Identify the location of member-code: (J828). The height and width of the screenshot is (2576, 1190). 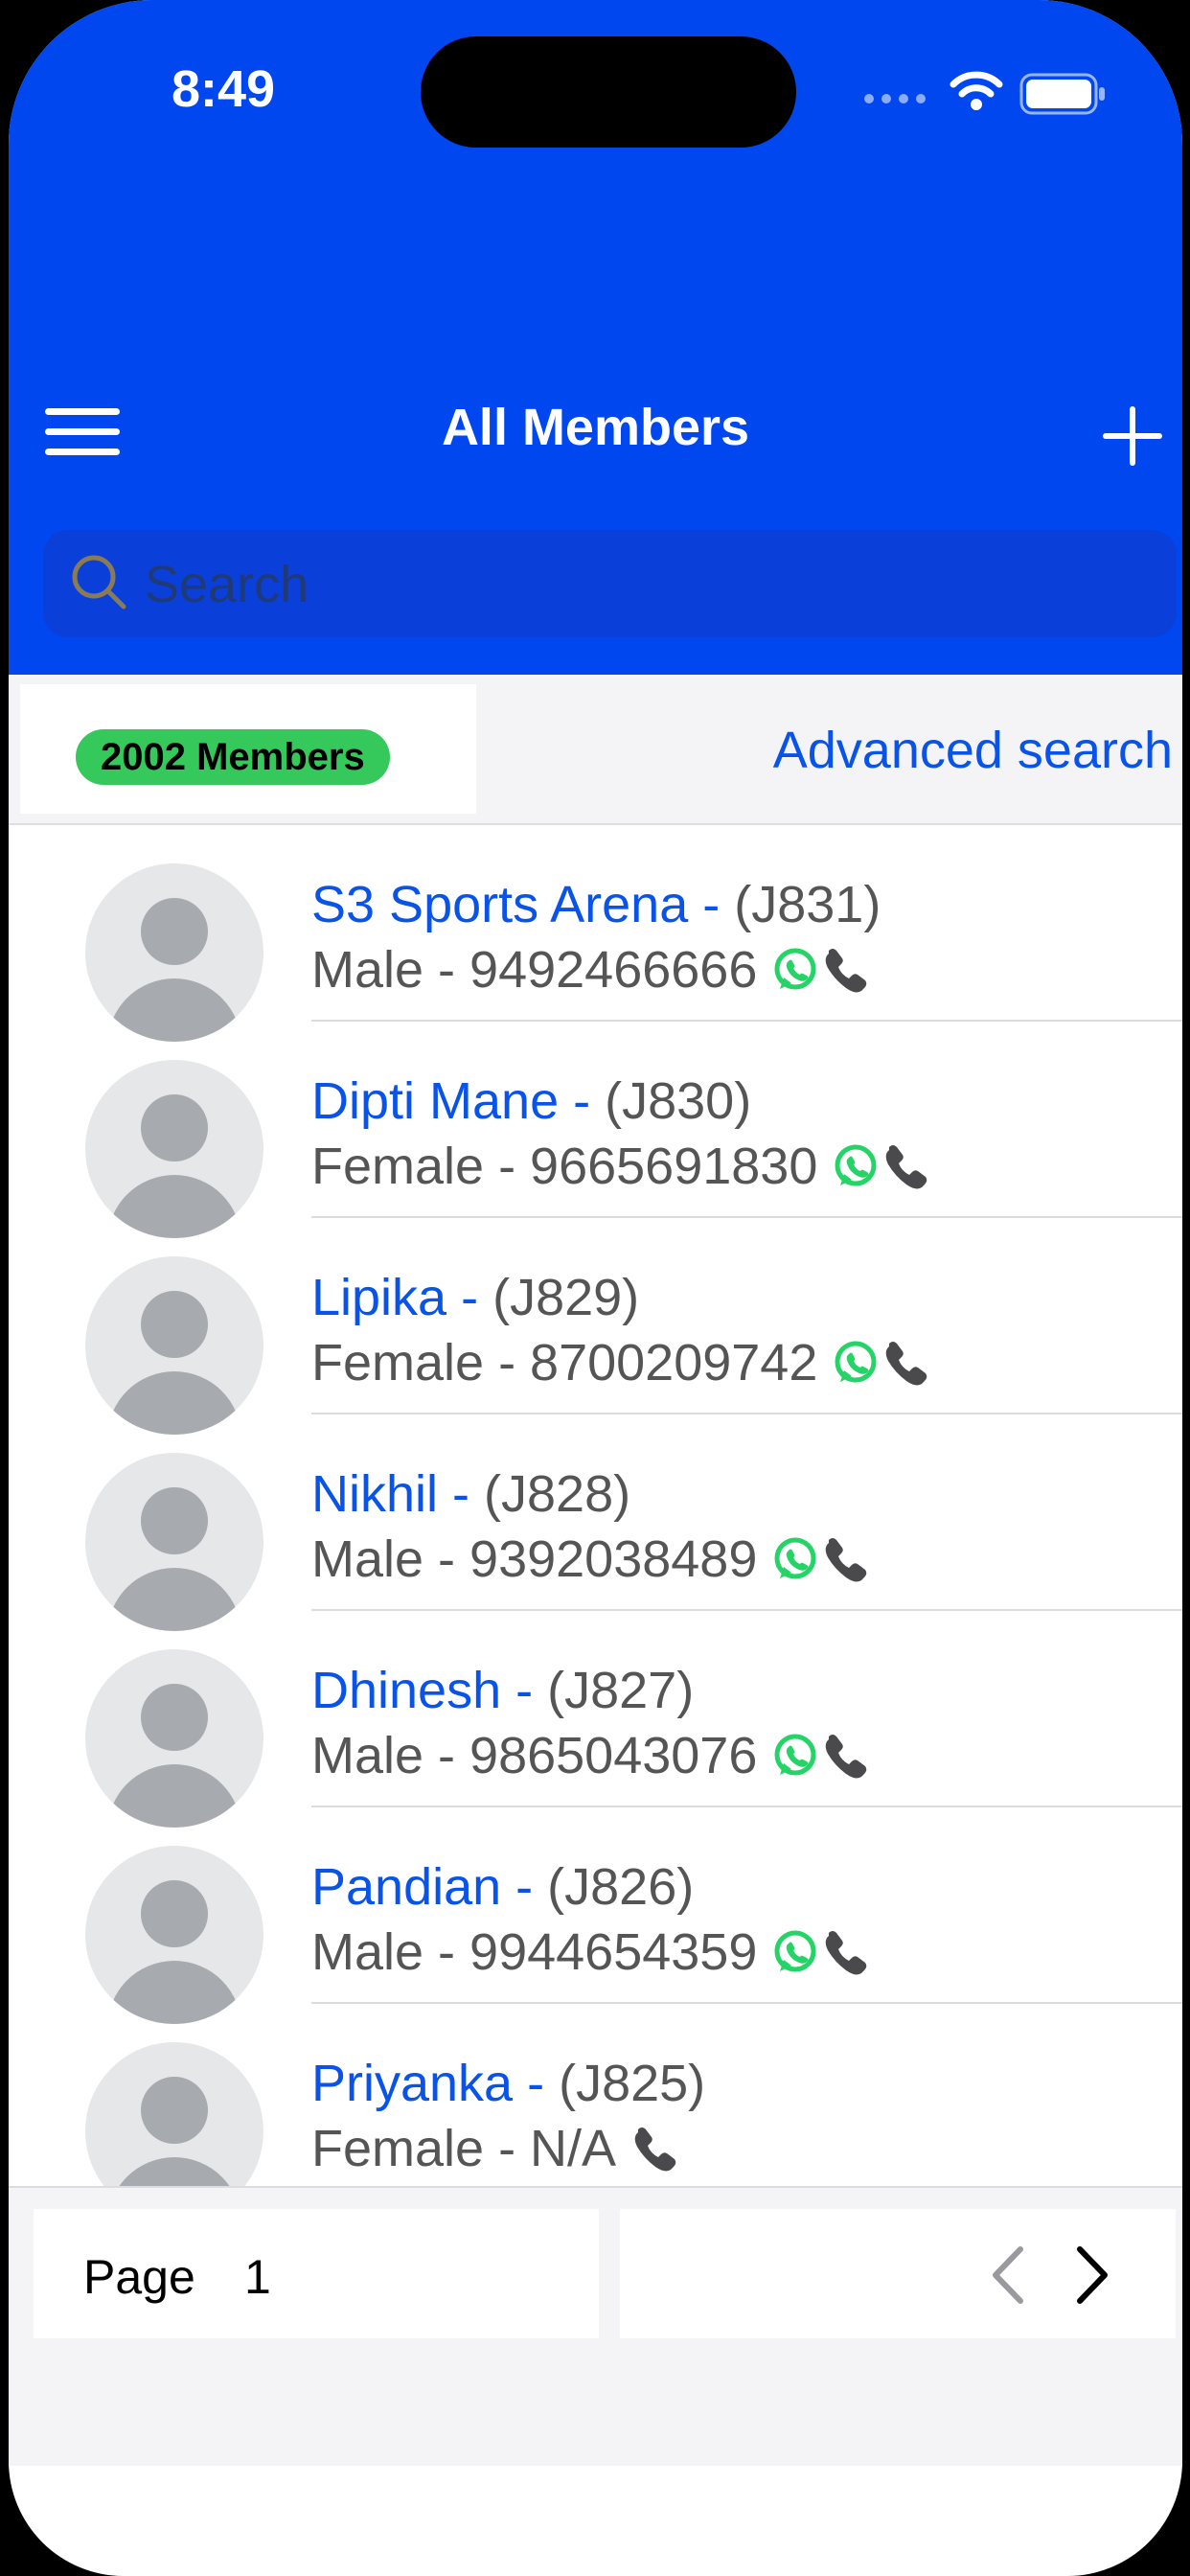
(558, 1494).